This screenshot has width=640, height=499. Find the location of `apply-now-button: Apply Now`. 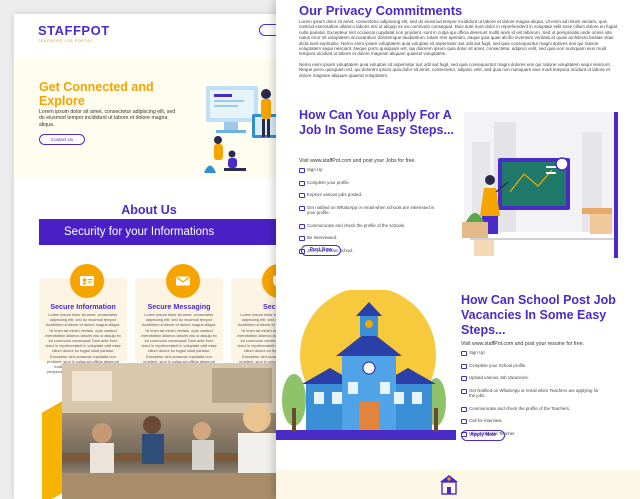

apply-now-button: Apply Now is located at coordinates (483, 435).